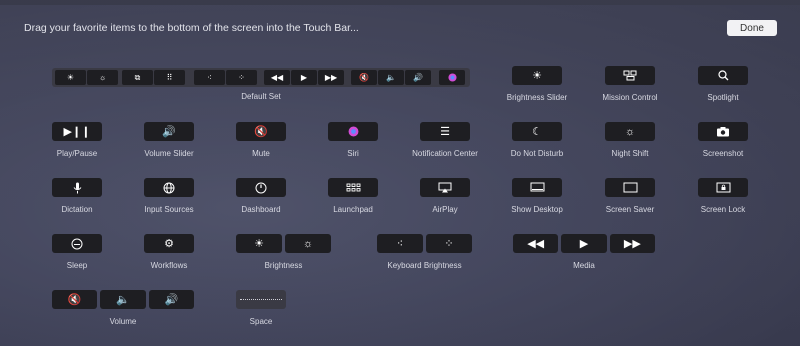  I want to click on moon-icon: ☾, so click(537, 131).